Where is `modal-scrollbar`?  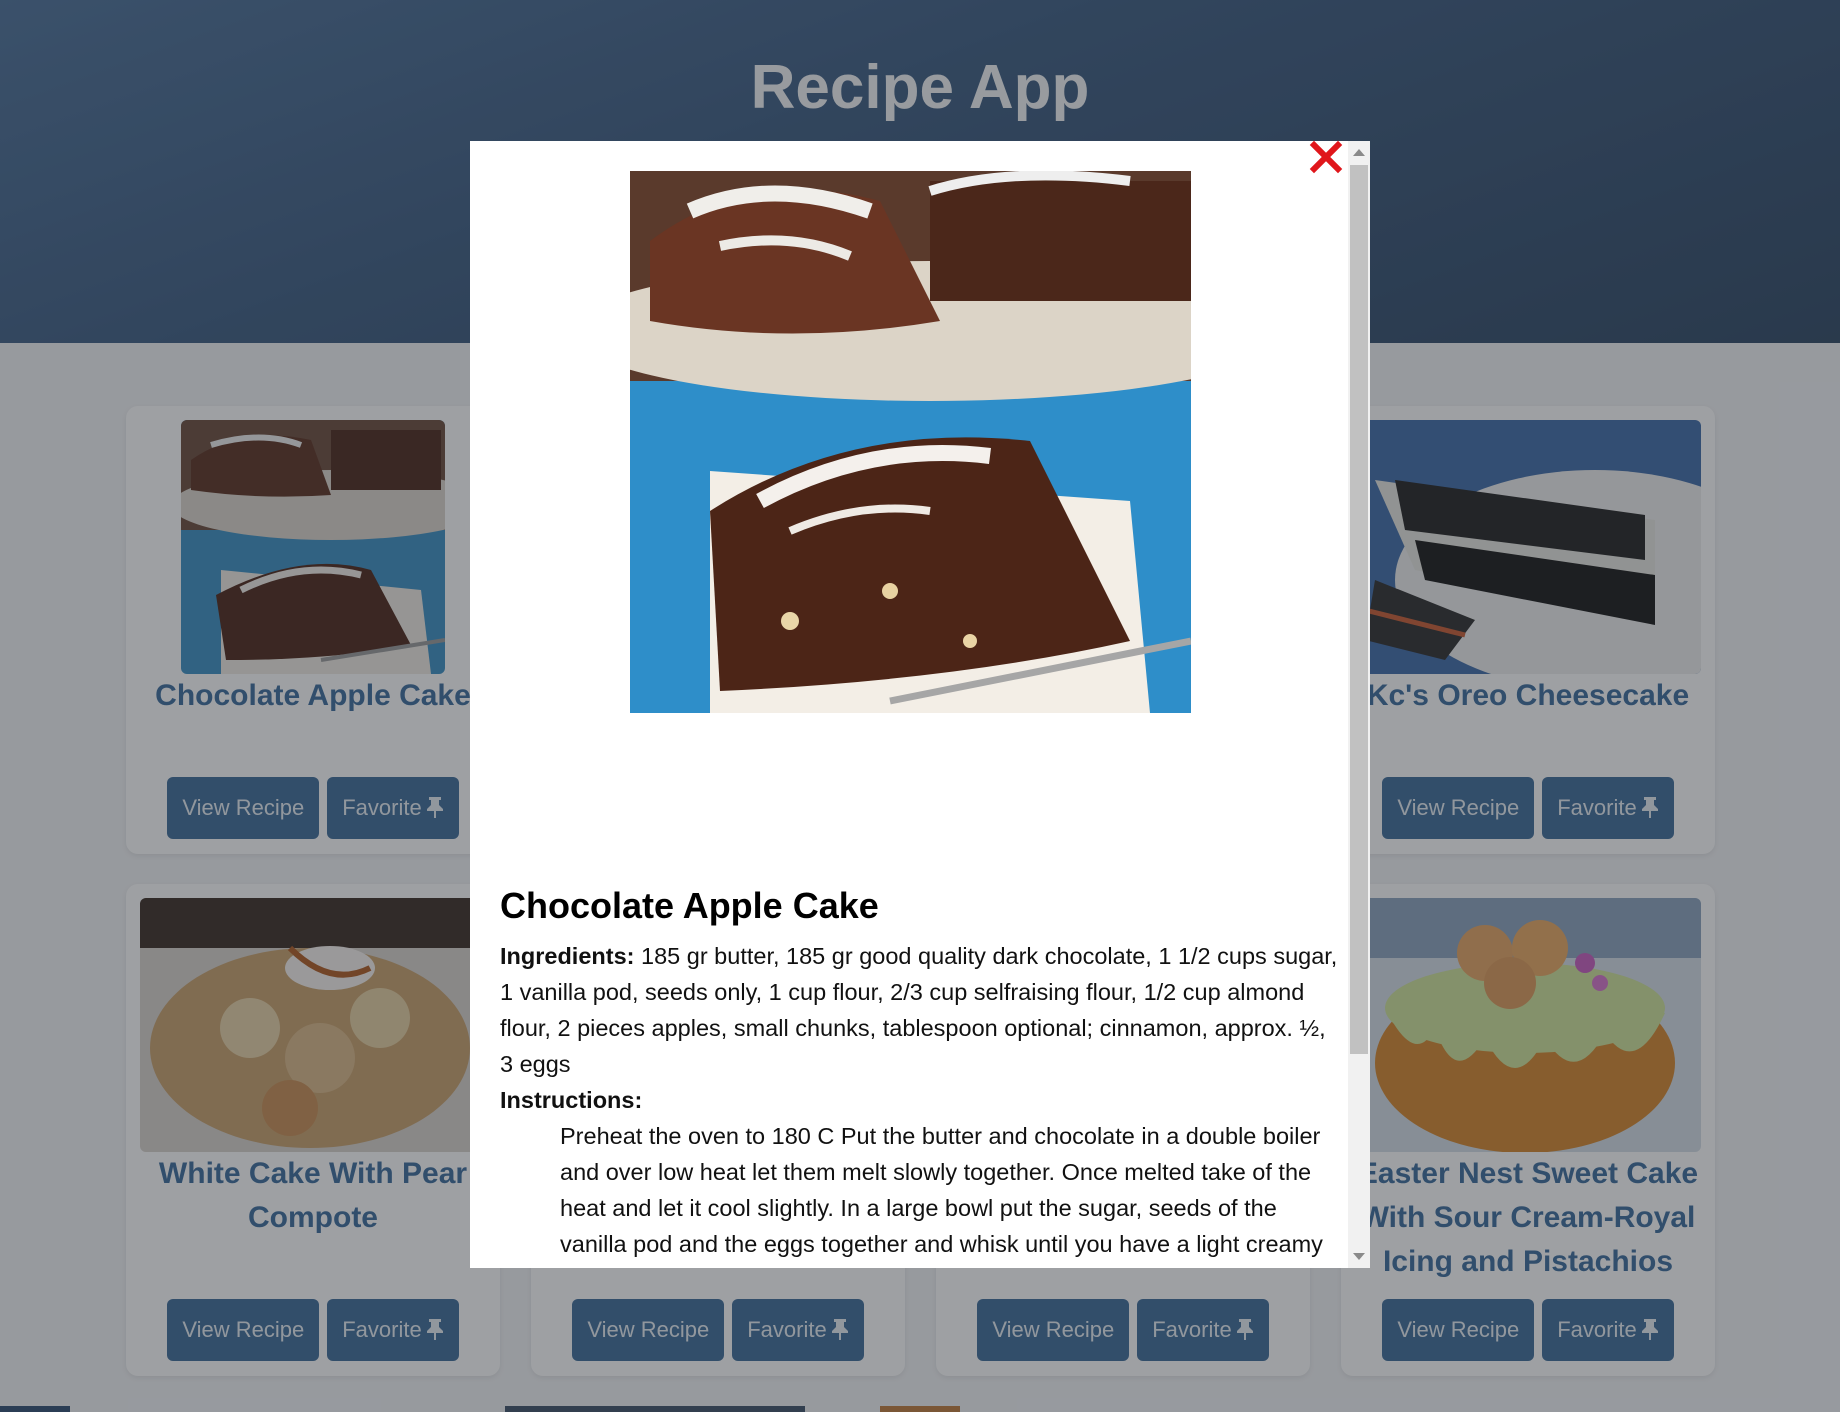
modal-scrollbar is located at coordinates (1359, 704).